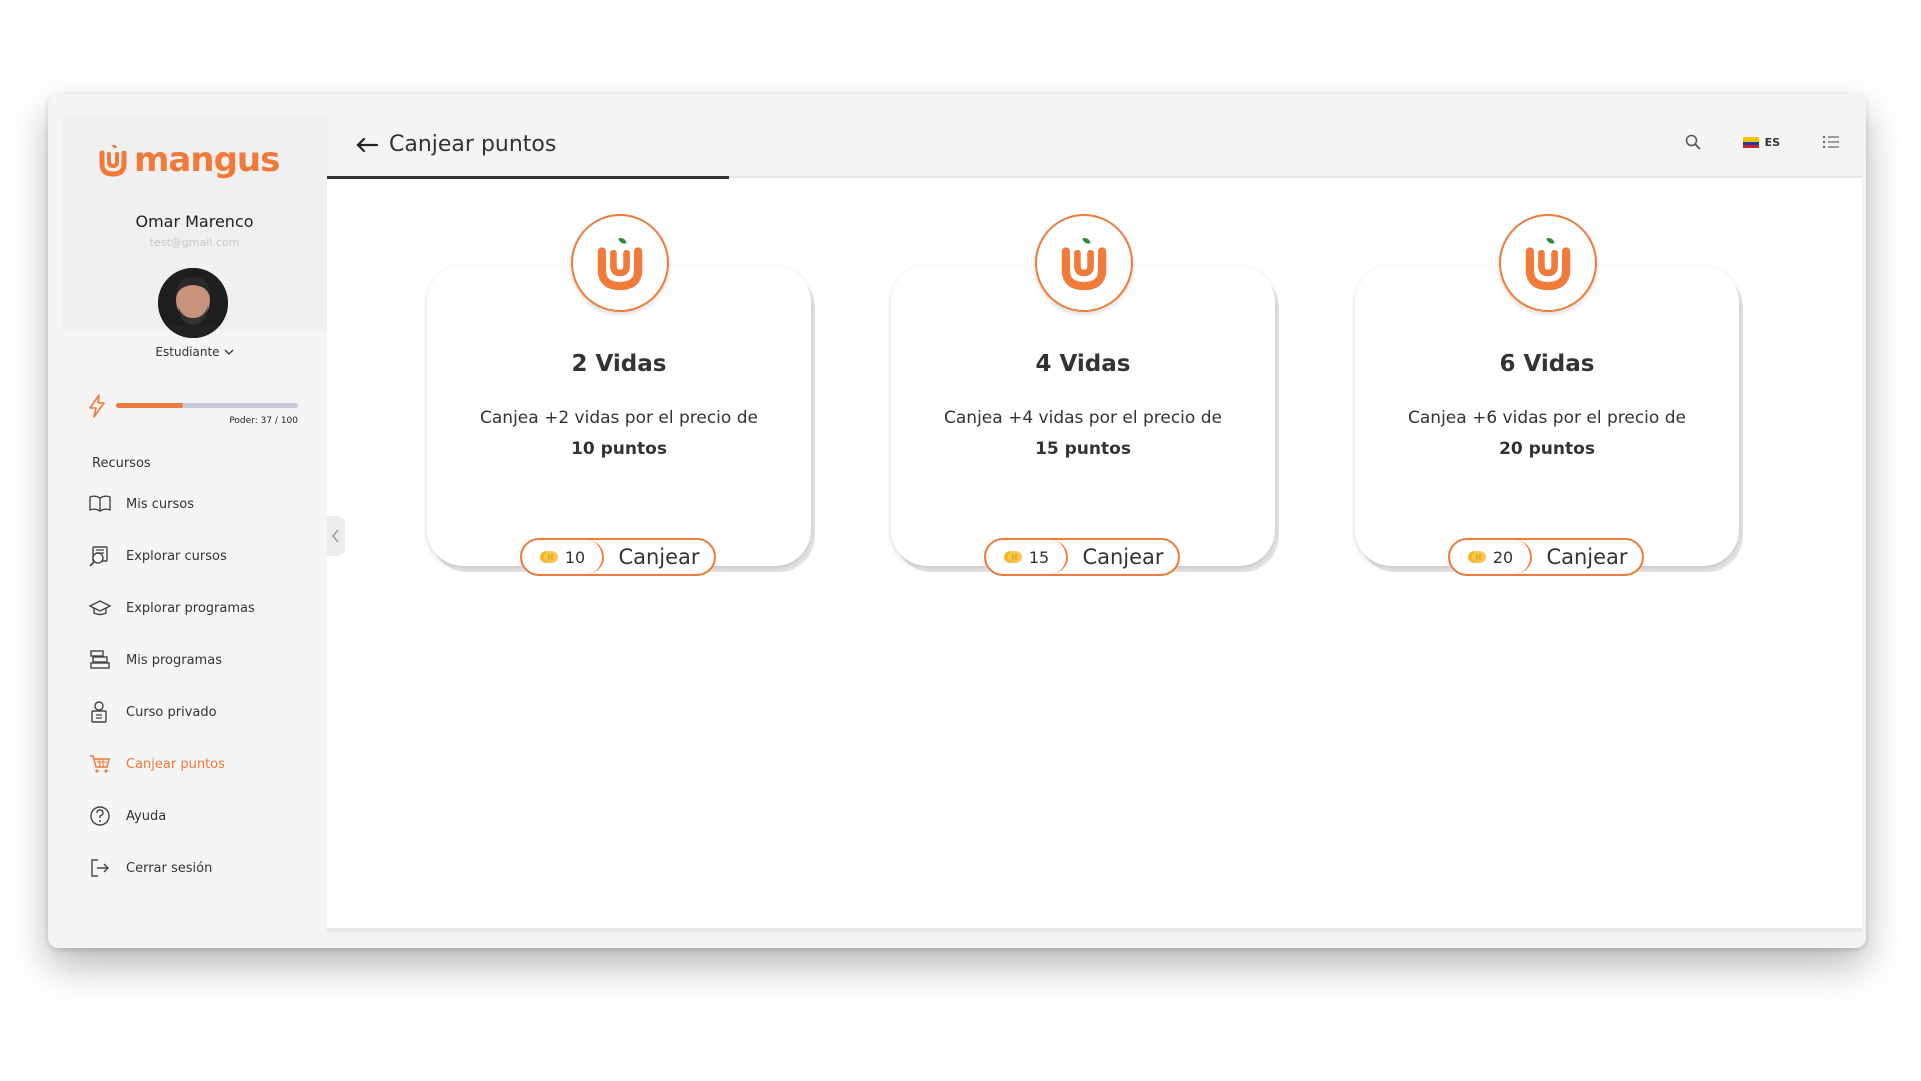 The width and height of the screenshot is (1921, 1081). Describe the element at coordinates (121, 463) in the screenshot. I see `section-label-resources: Recursos` at that location.